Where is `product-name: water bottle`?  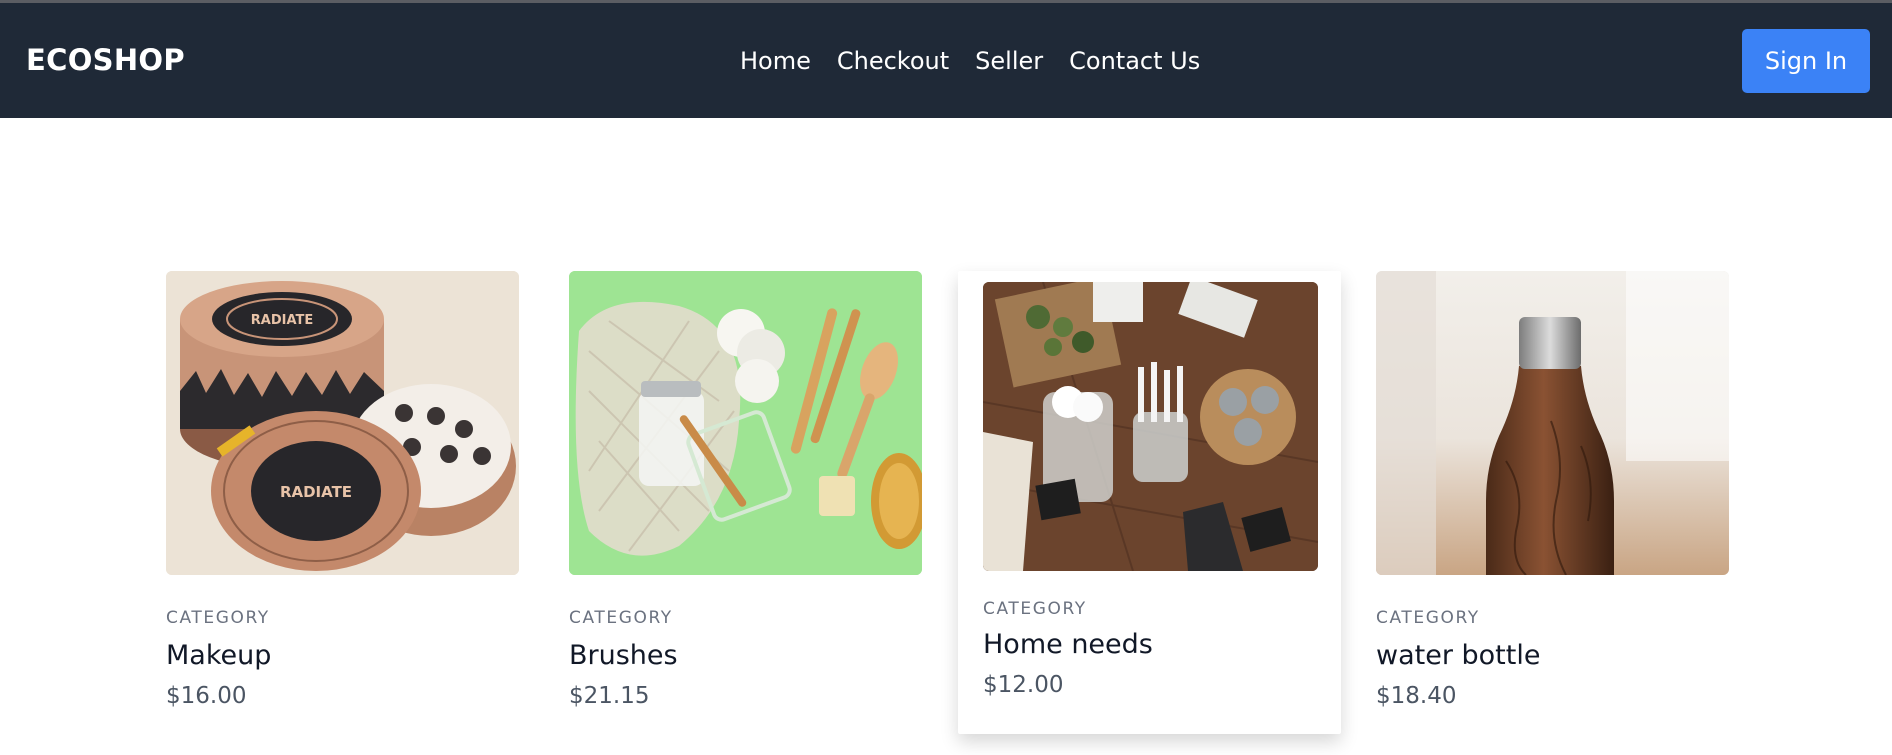
product-name: water bottle is located at coordinates (1552, 655).